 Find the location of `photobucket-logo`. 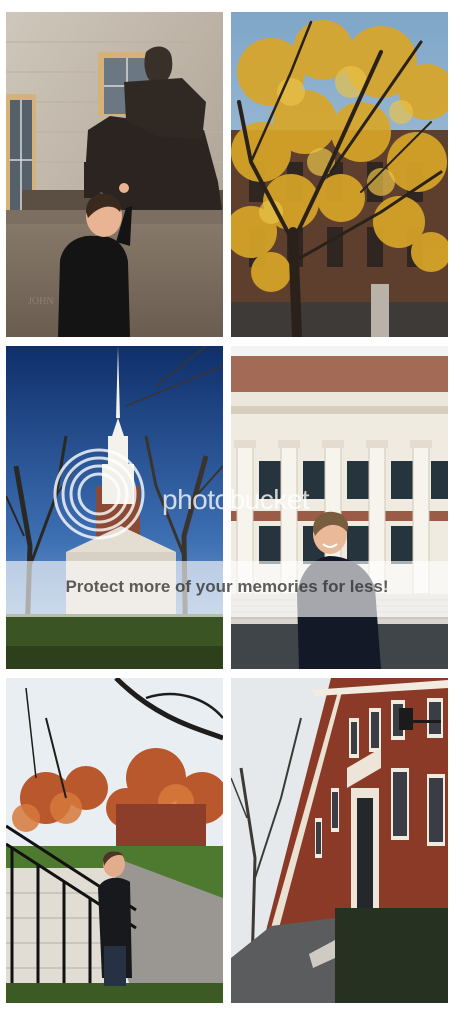

photobucket-logo is located at coordinates (99, 494).